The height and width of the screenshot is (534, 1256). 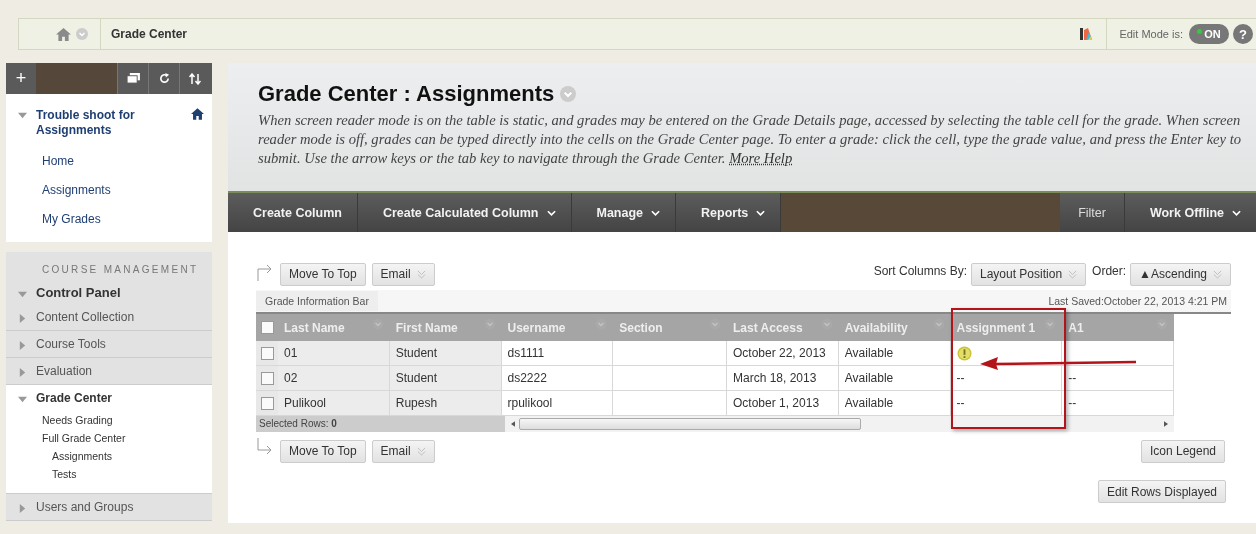 I want to click on submenu-item: Needs Grading, so click(x=127, y=420).